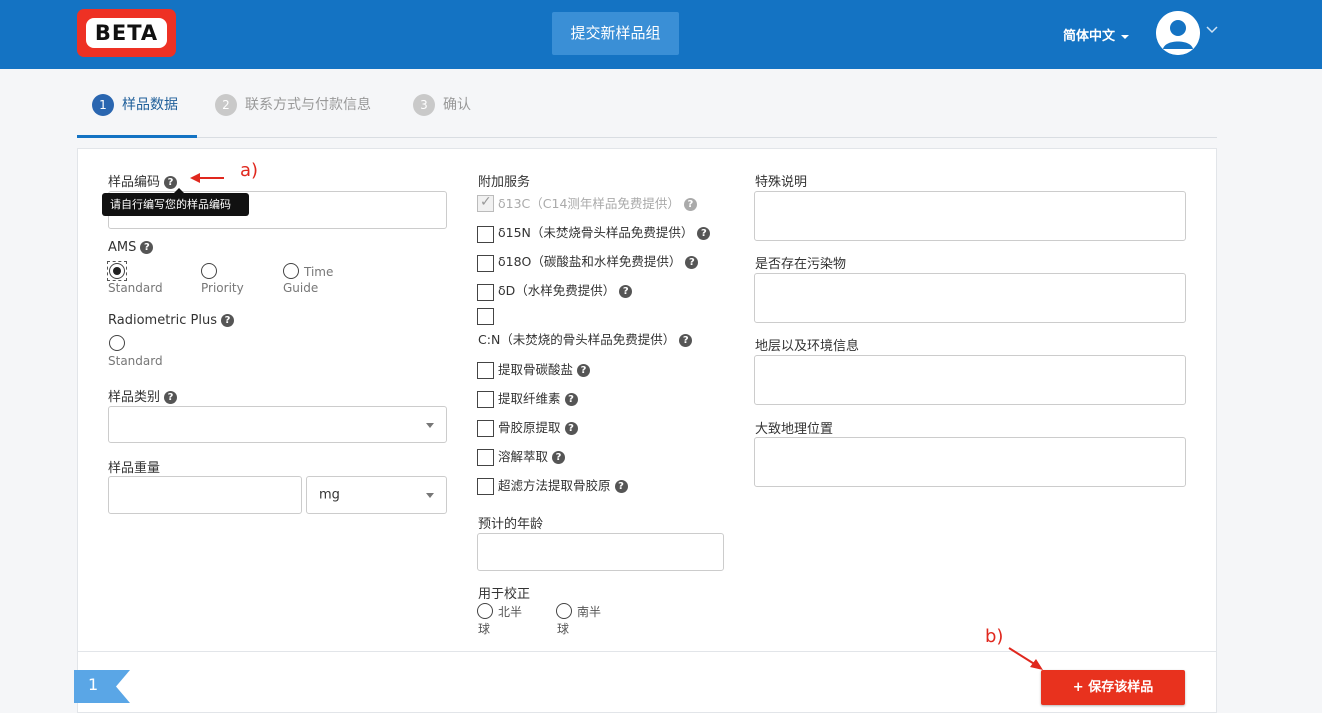 This screenshot has height=713, width=1322. Describe the element at coordinates (150, 105) in the screenshot. I see `step-label: 样品数据` at that location.